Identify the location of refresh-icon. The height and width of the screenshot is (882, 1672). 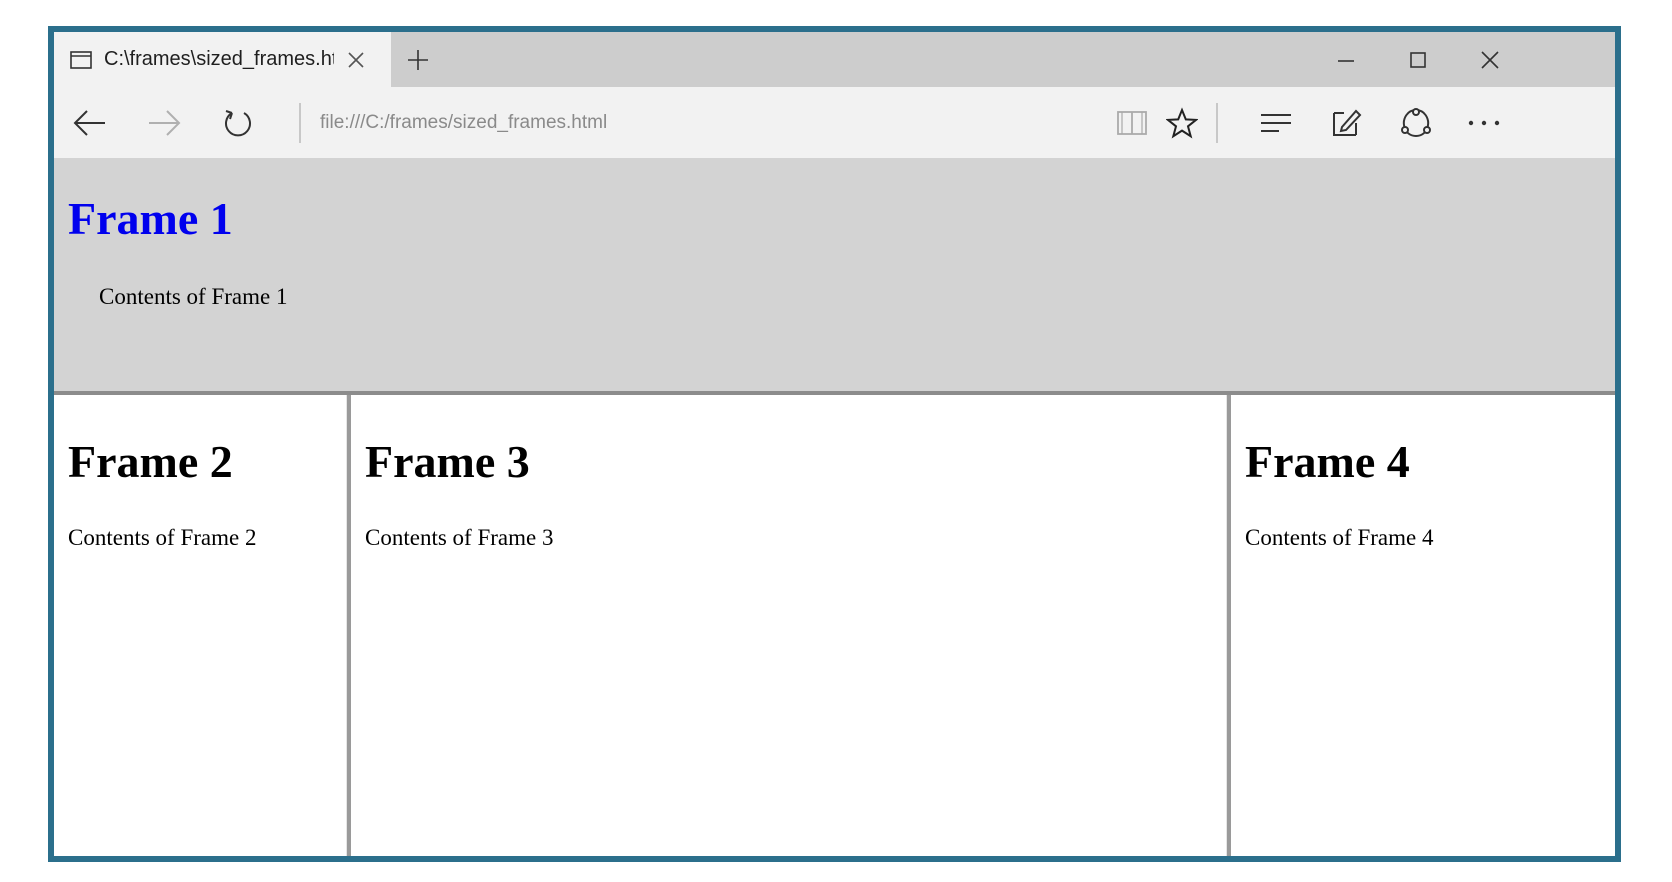
(238, 123).